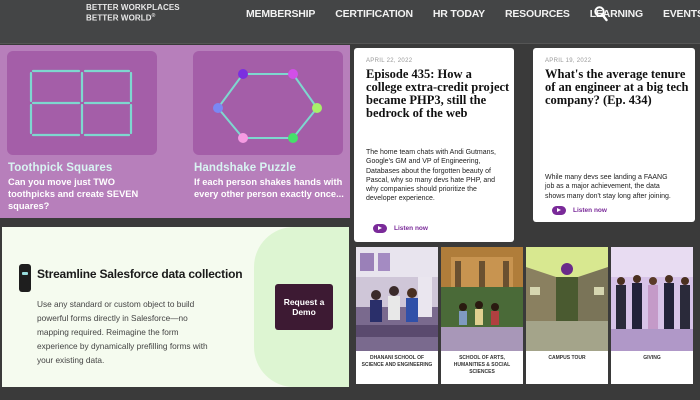  I want to click on nav-events: EVENTS, so click(681, 14).